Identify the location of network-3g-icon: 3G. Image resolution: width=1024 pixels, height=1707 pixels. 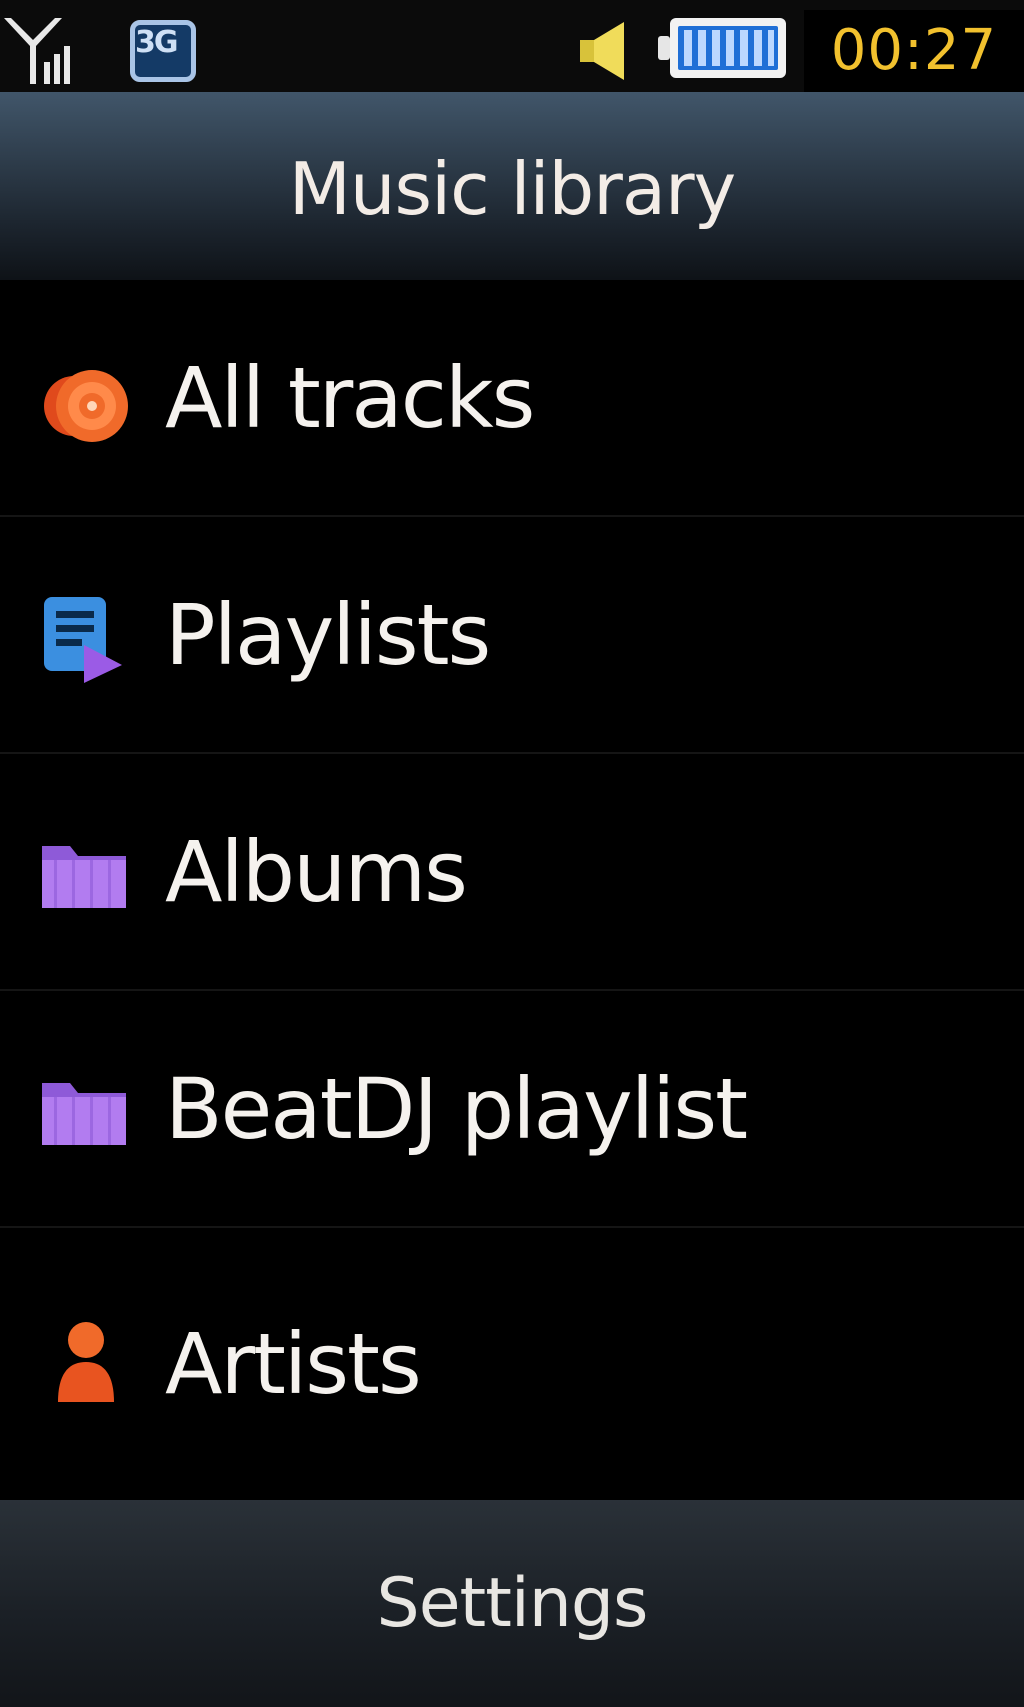
(163, 51).